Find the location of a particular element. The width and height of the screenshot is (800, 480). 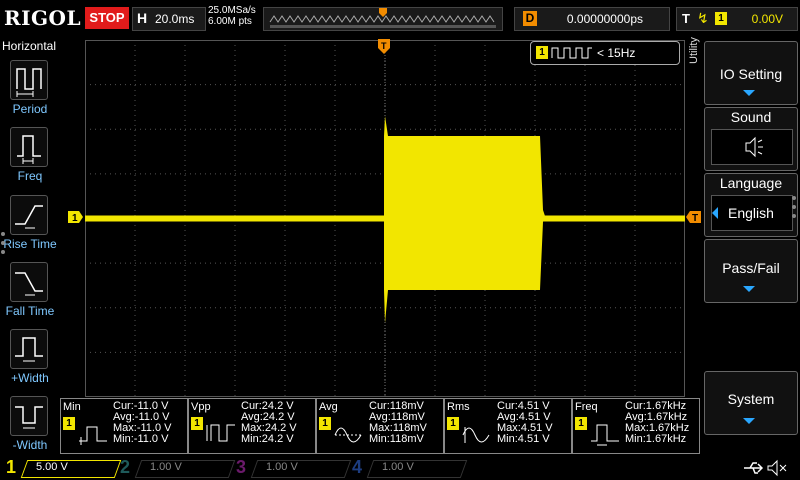

menu-label: +Width is located at coordinates (30, 378).